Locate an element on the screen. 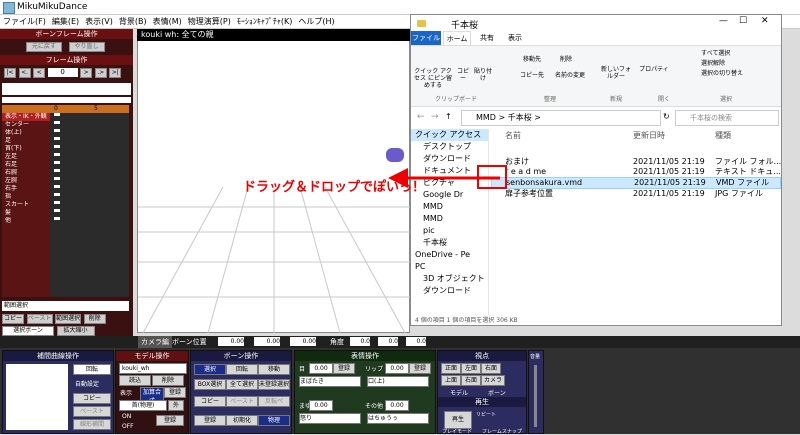 The height and width of the screenshot is (435, 800). view-left-button: 左面 is located at coordinates (471, 368).